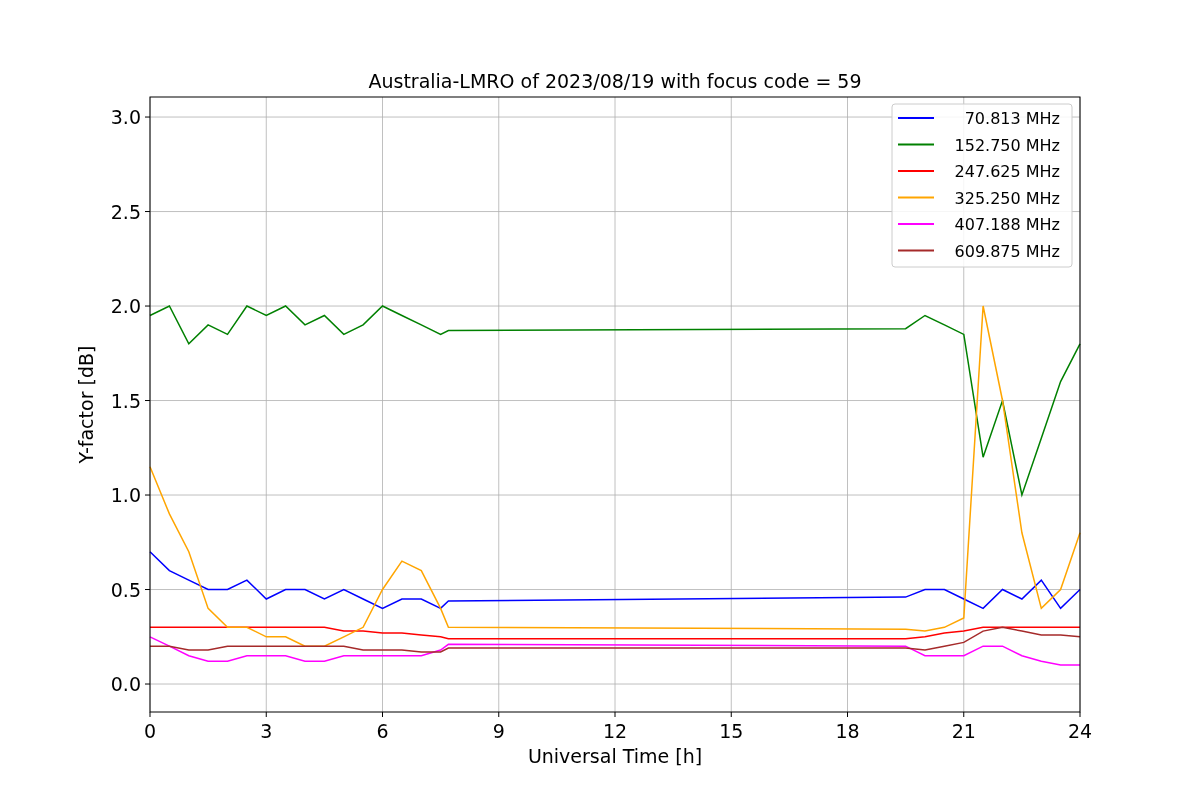  What do you see at coordinates (731, 731) in the screenshot?
I see `tick-label: 15` at bounding box center [731, 731].